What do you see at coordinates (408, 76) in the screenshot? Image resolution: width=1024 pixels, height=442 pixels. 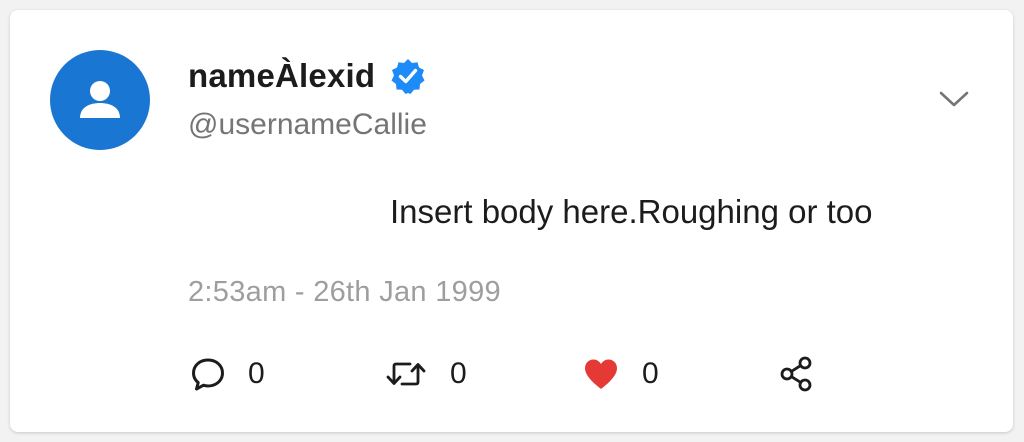 I see `verified-badge-icon` at bounding box center [408, 76].